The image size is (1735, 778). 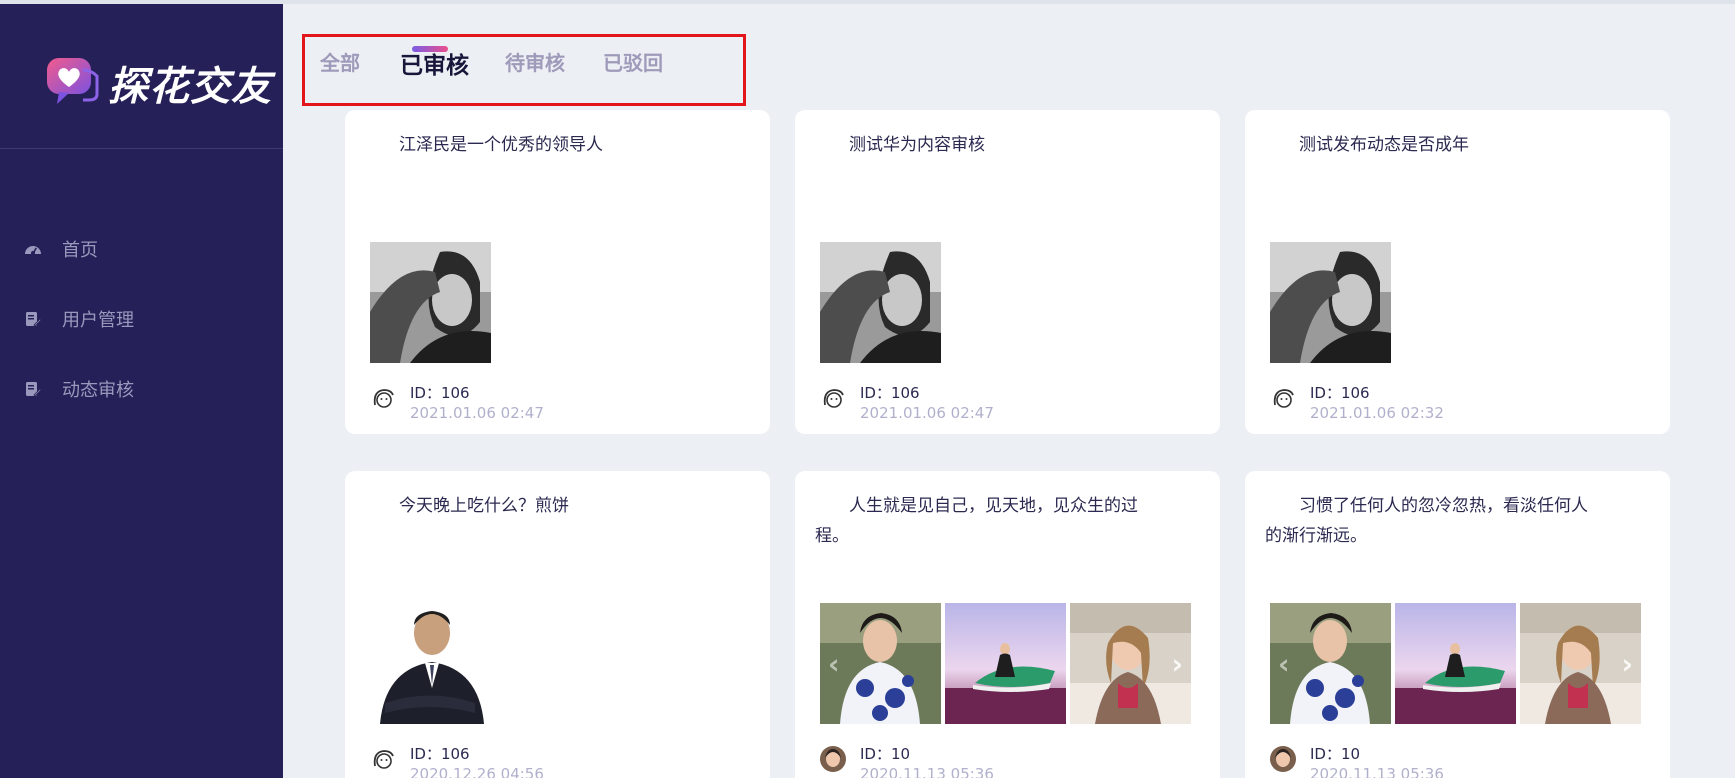 What do you see at coordinates (340, 61) in the screenshot?
I see `tab-all: 全部` at bounding box center [340, 61].